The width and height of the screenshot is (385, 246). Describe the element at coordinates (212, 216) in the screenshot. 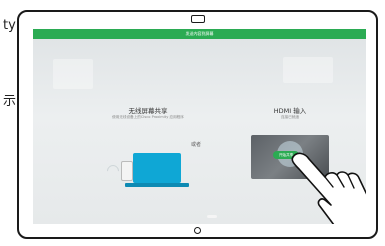

I see `bottom-handle` at that location.